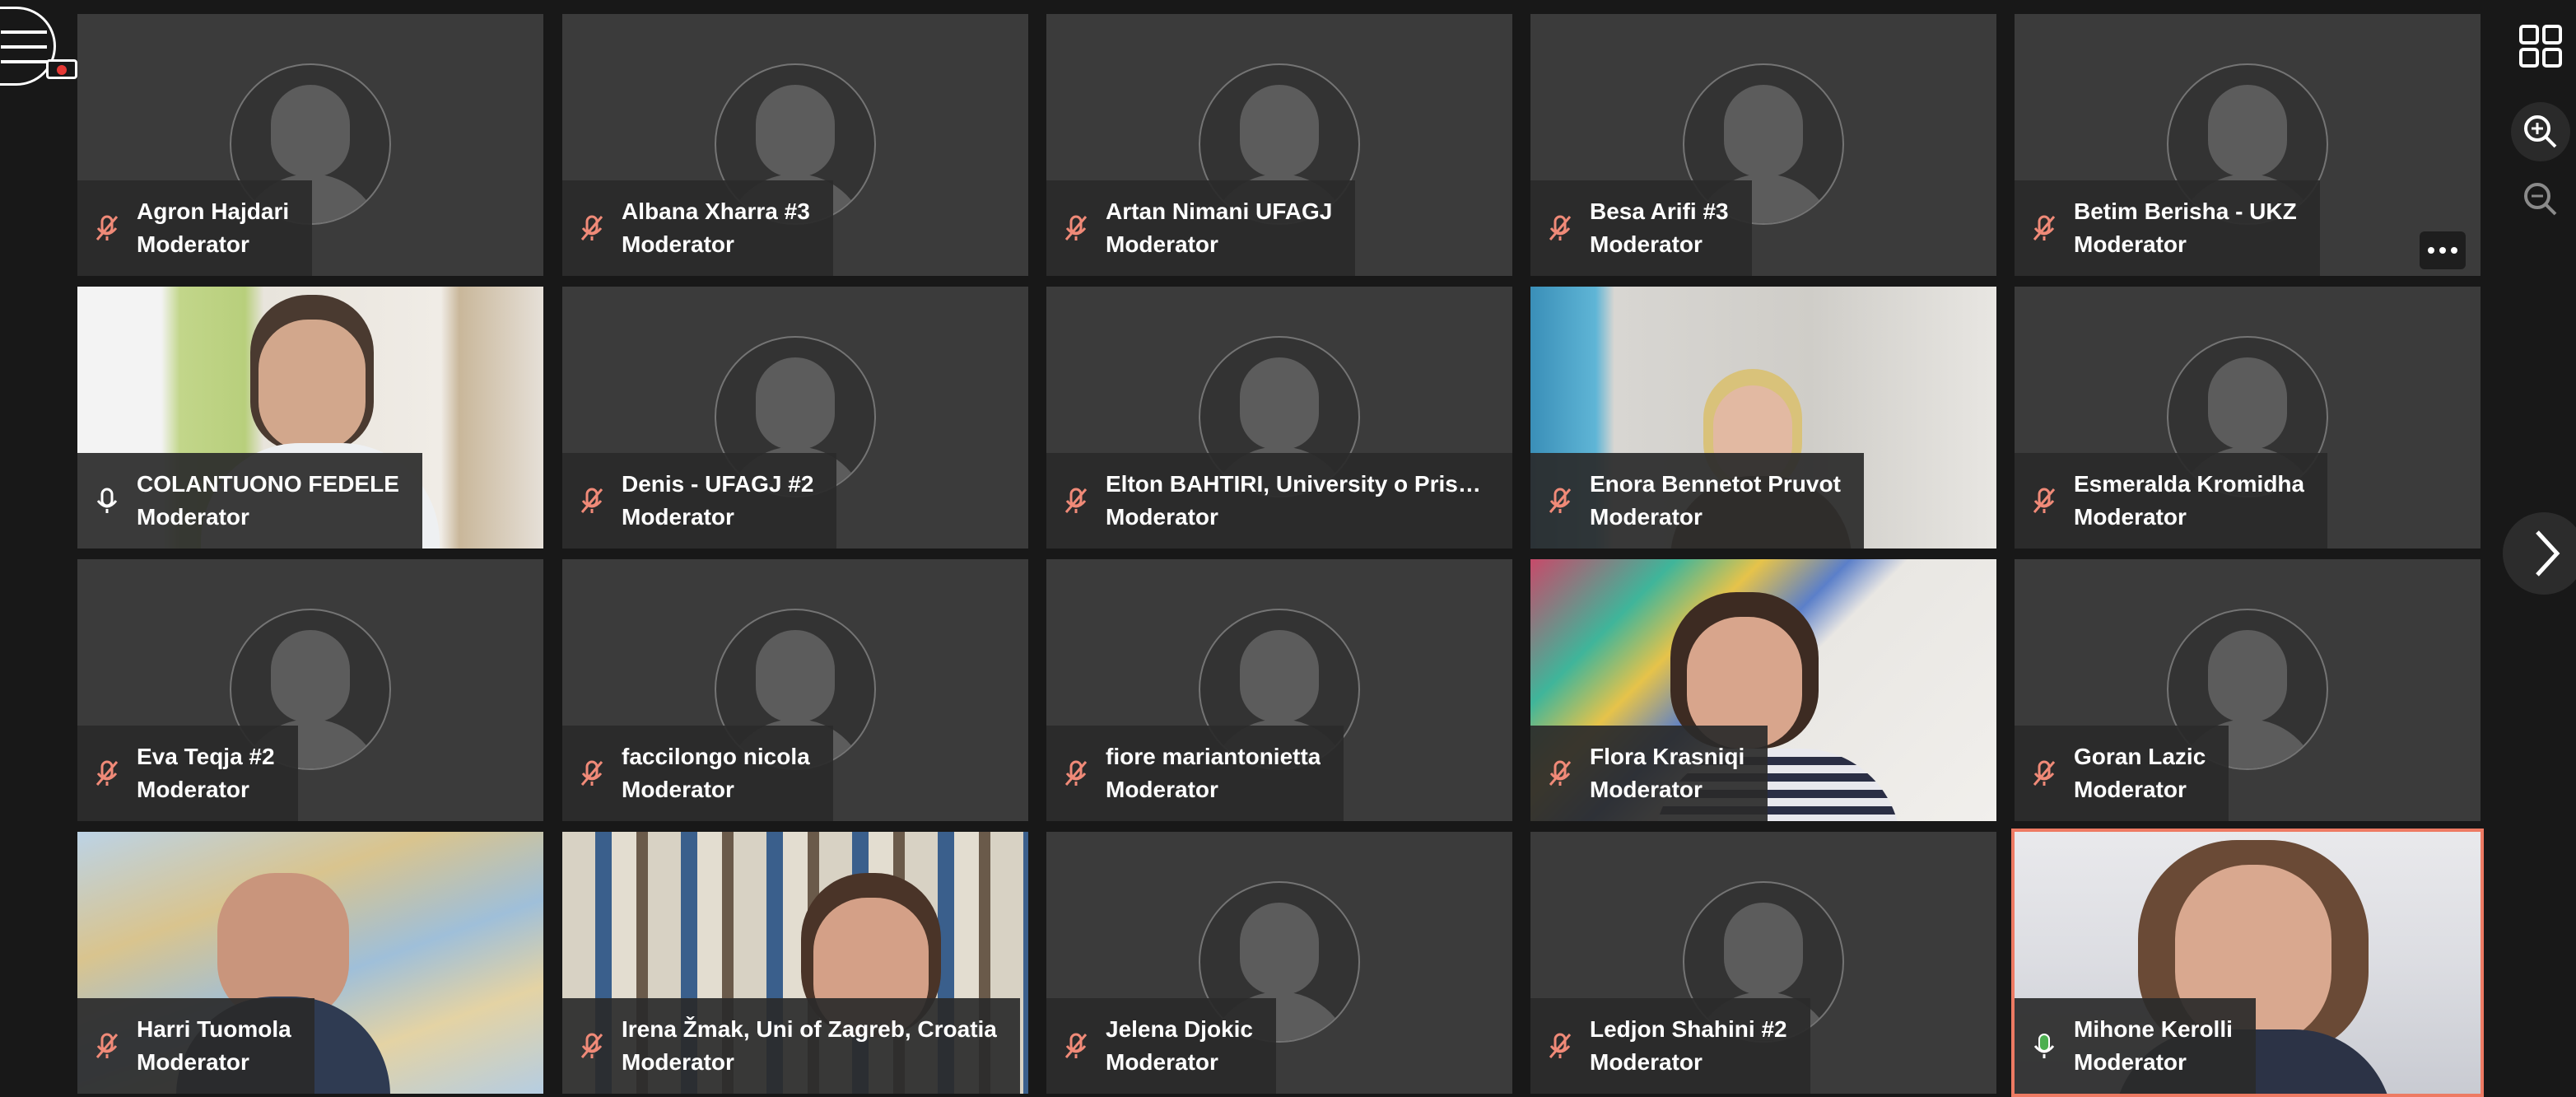 The height and width of the screenshot is (1097, 2576). Describe the element at coordinates (1670, 1046) in the screenshot. I see `participant-label: Ledjon Shahini #2 Moderator` at that location.